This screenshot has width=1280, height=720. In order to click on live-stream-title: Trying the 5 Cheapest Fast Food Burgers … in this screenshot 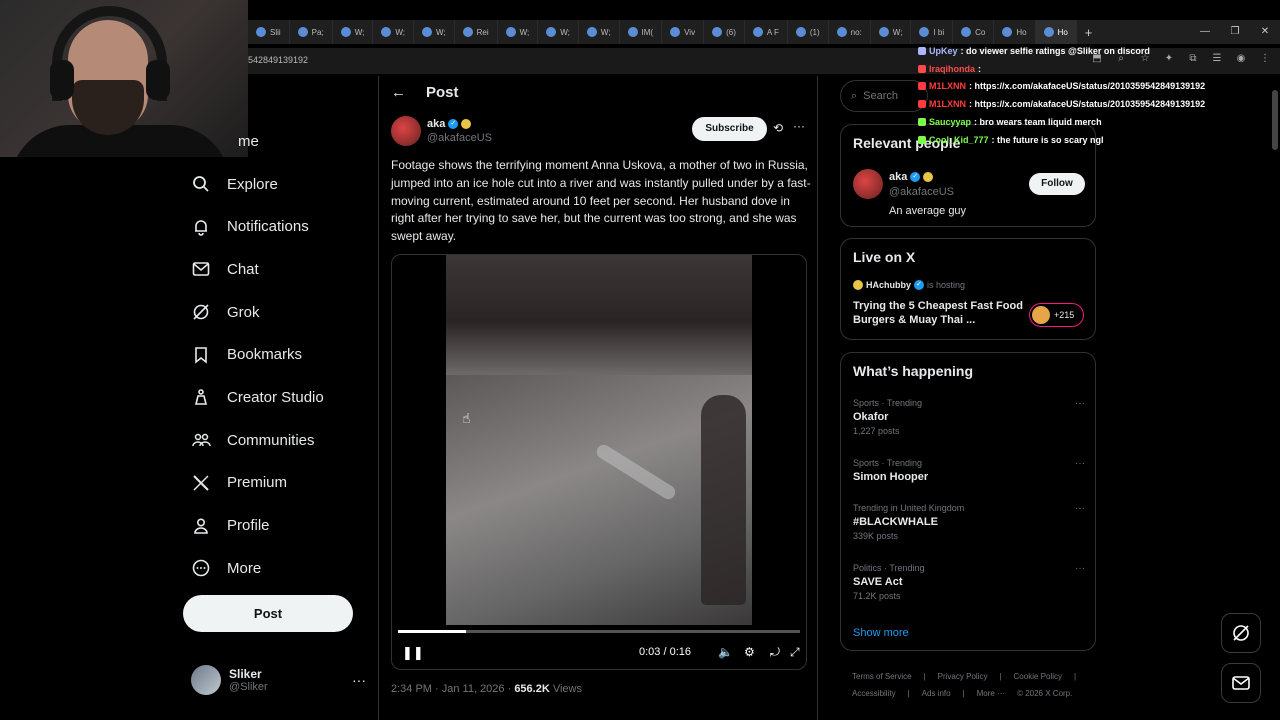, I will do `click(938, 313)`.